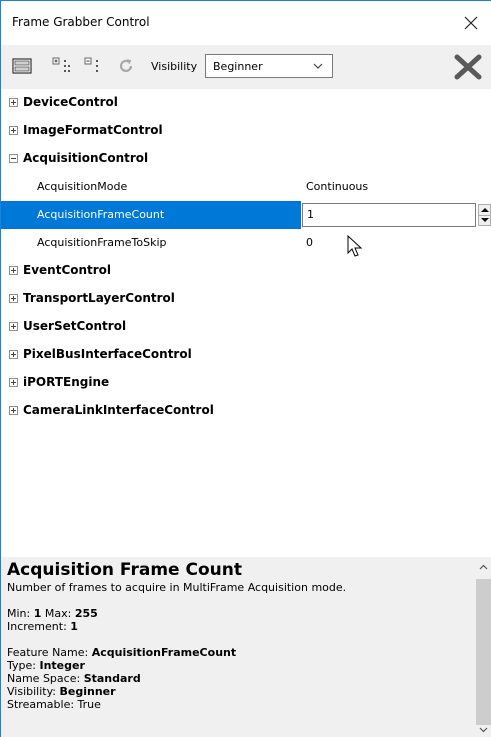  What do you see at coordinates (389, 215) in the screenshot?
I see `frame-count-input: 1` at bounding box center [389, 215].